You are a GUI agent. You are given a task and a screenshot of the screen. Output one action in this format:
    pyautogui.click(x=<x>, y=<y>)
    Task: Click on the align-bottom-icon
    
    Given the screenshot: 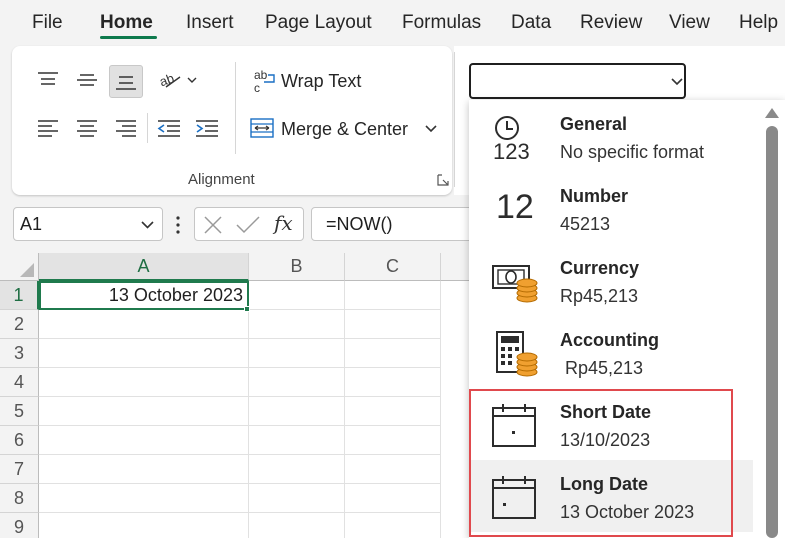 What is the action you would take?
    pyautogui.click(x=126, y=82)
    